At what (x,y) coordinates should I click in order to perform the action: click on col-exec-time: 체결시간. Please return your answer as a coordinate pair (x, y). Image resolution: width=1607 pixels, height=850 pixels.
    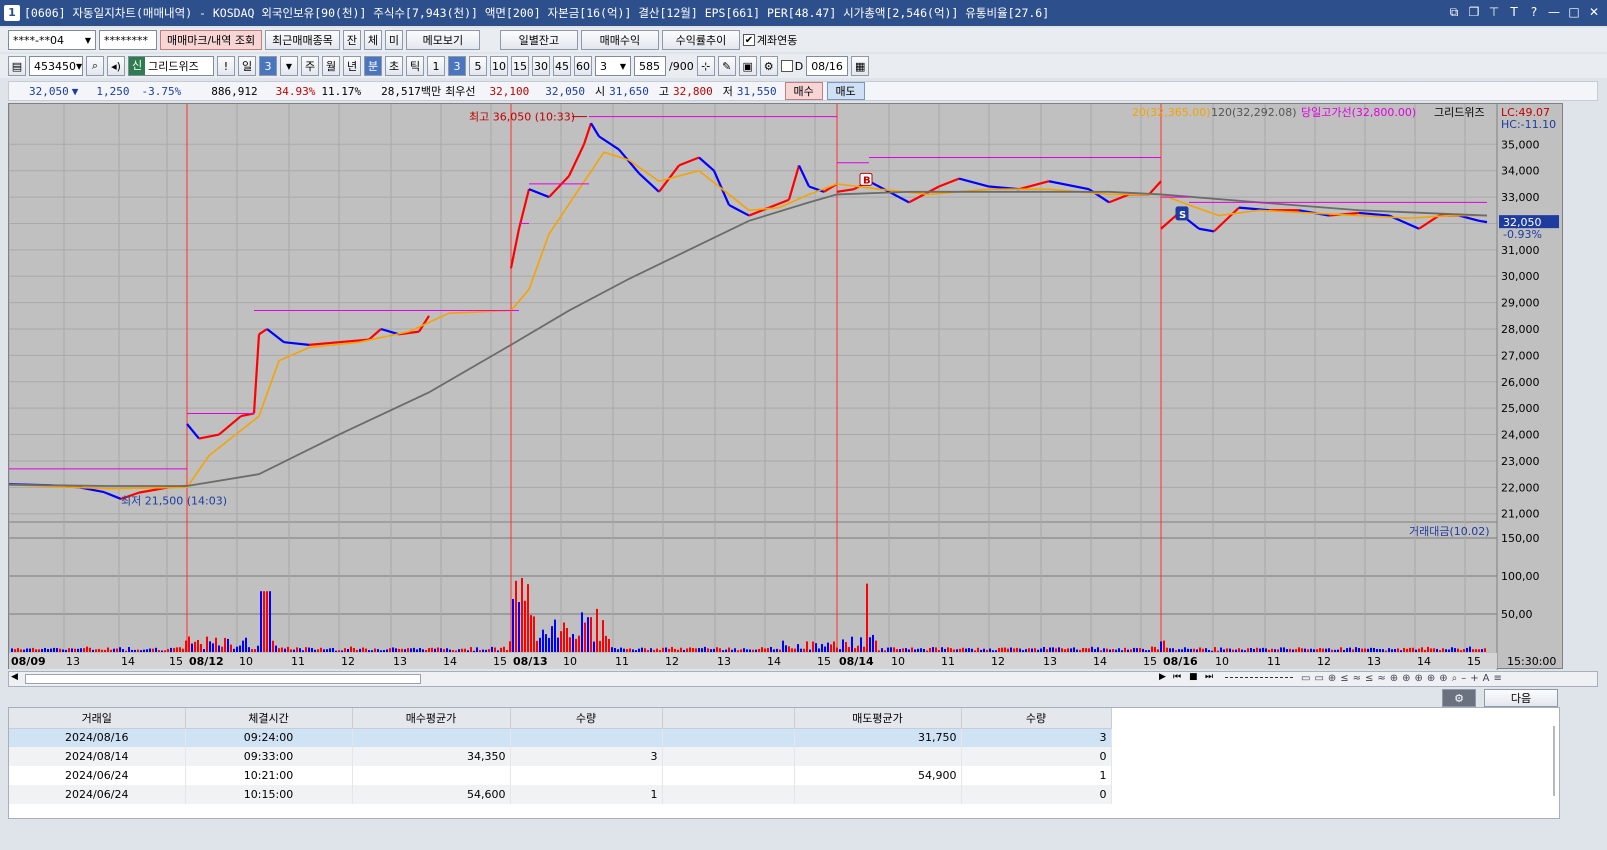
    Looking at the image, I should click on (269, 718).